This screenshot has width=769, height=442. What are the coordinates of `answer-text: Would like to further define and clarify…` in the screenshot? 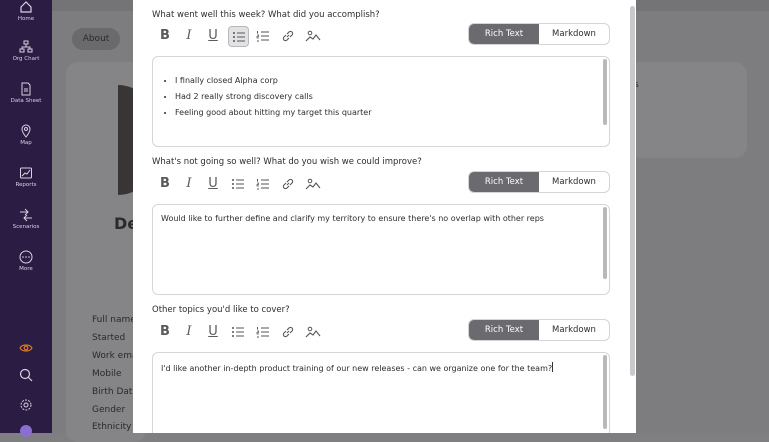 It's located at (352, 218).